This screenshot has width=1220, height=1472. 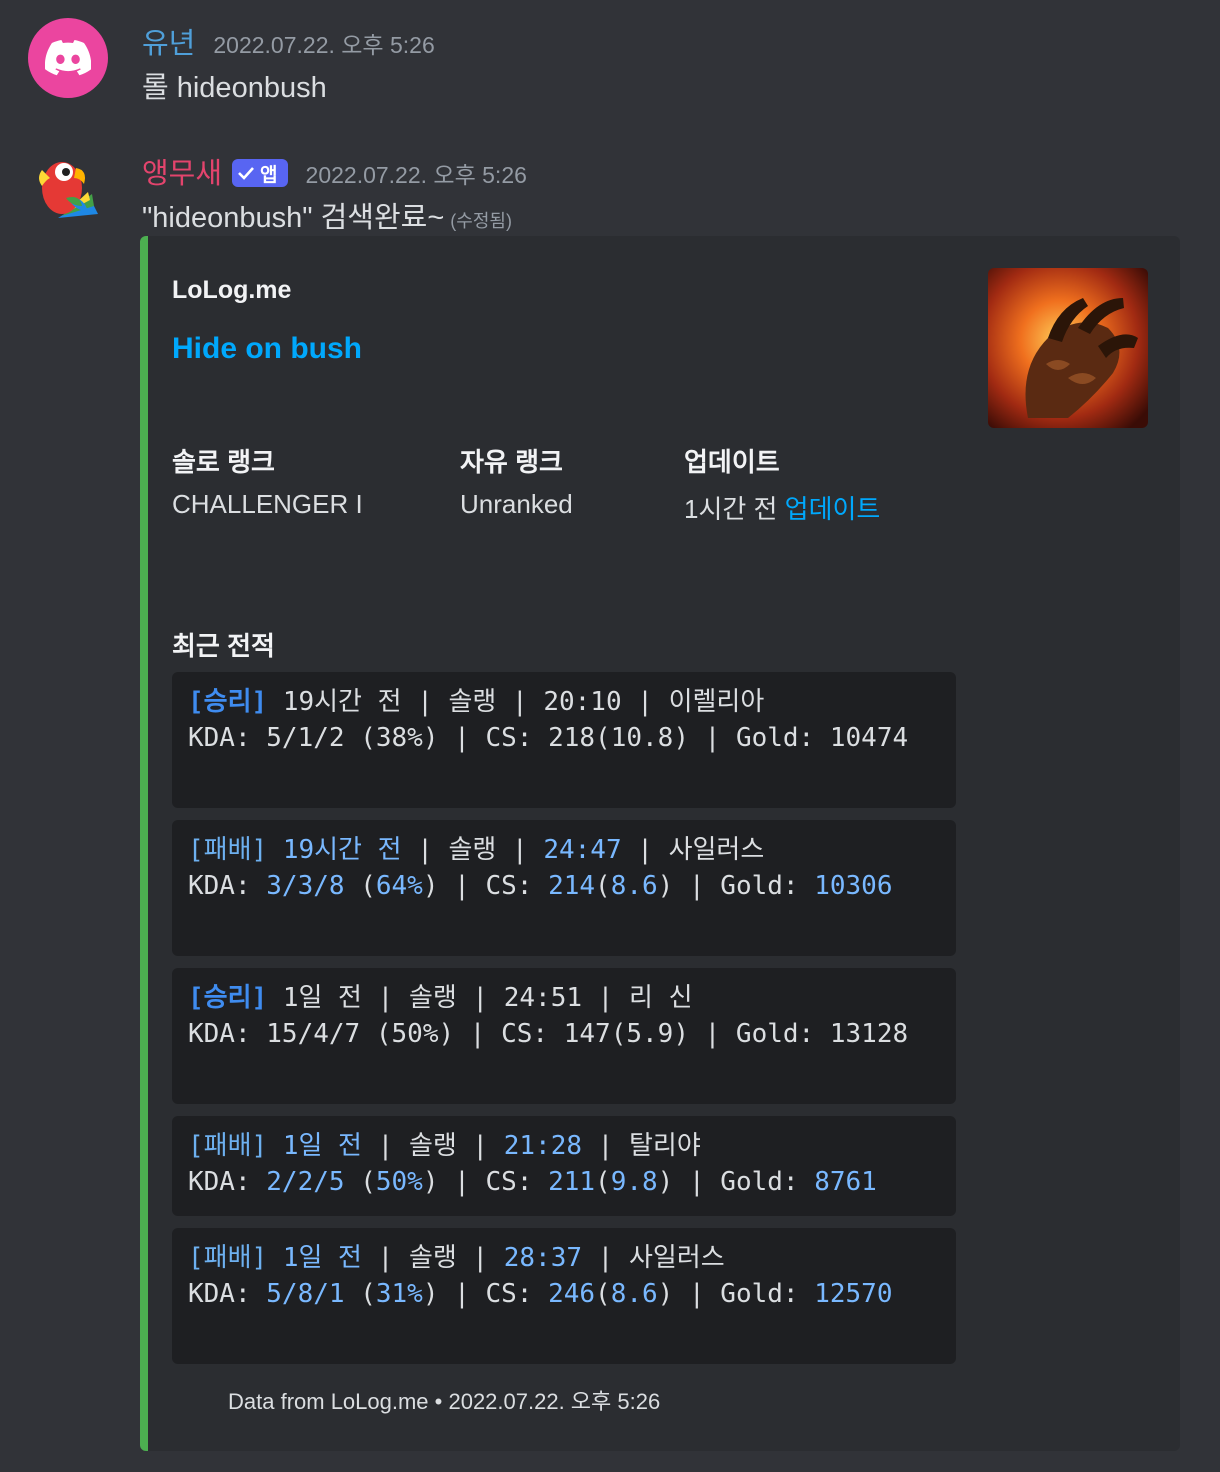 What do you see at coordinates (634, 1182) in the screenshot?
I see `match-cs-per-min: 9.8` at bounding box center [634, 1182].